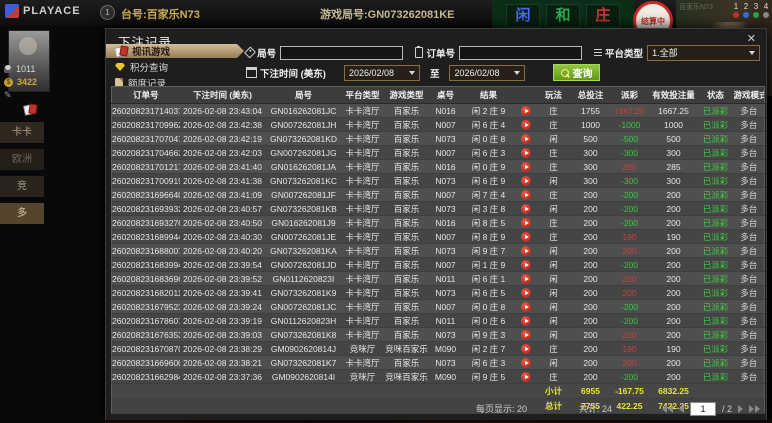 This screenshot has height=423, width=772. What do you see at coordinates (175, 51) in the screenshot?
I see `modal-sidebar-item: 视讯游戏` at bounding box center [175, 51].